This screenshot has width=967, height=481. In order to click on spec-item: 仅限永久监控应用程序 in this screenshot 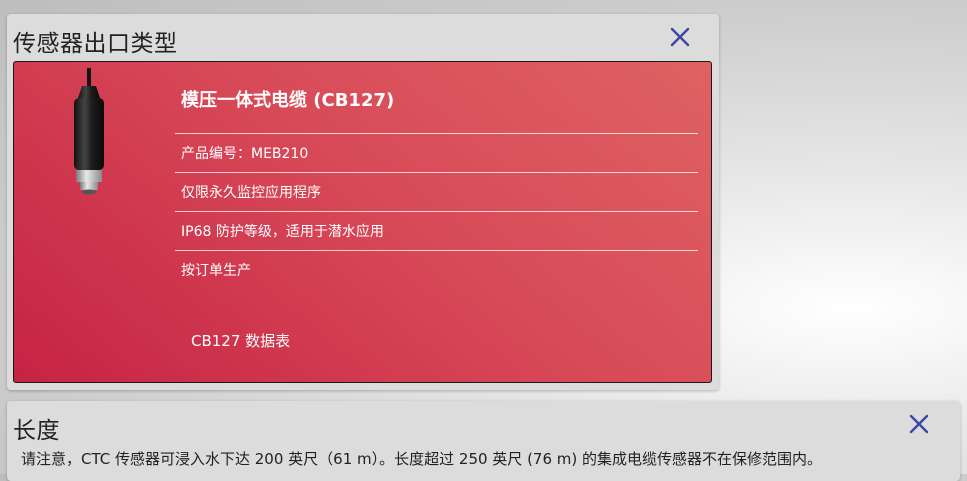, I will do `click(436, 191)`.